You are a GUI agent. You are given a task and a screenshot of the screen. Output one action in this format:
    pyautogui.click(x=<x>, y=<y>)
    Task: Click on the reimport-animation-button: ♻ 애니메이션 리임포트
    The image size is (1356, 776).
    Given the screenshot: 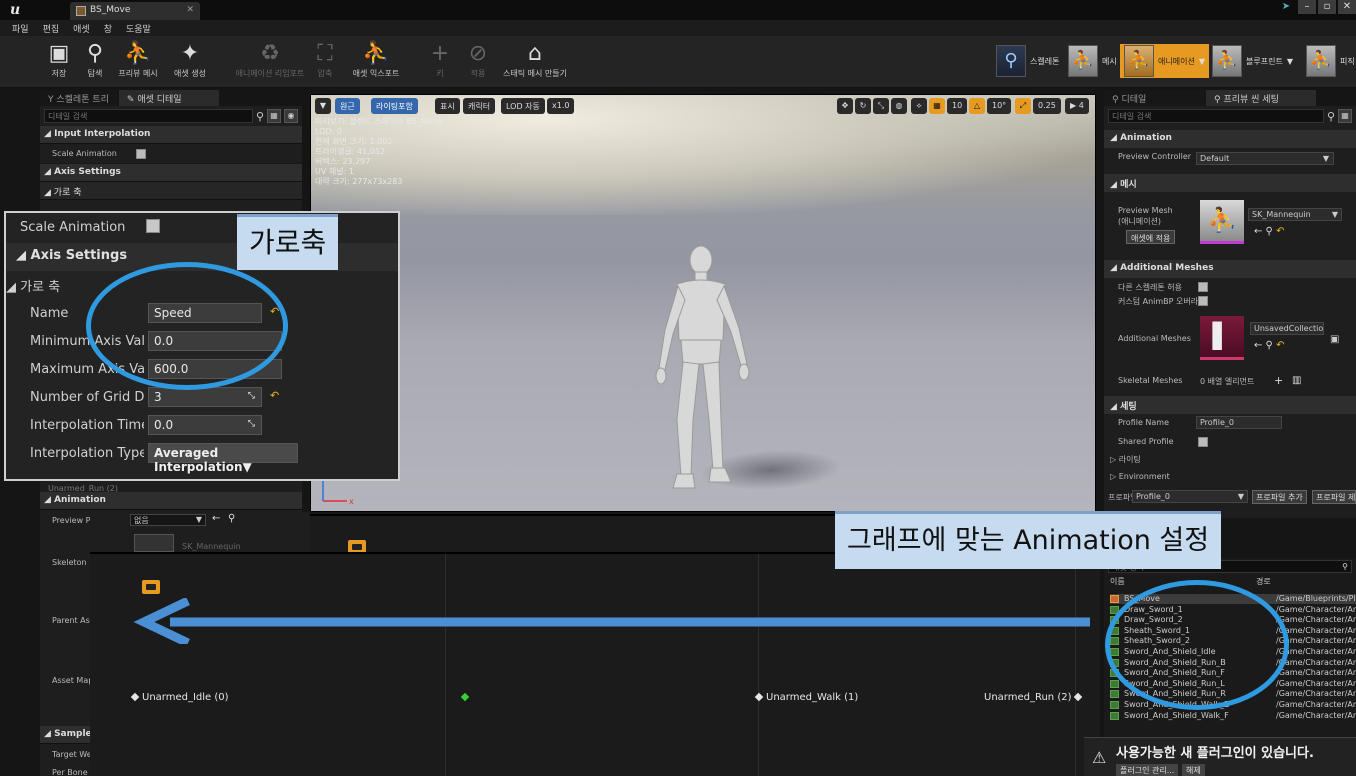 What is the action you would take?
    pyautogui.click(x=270, y=59)
    